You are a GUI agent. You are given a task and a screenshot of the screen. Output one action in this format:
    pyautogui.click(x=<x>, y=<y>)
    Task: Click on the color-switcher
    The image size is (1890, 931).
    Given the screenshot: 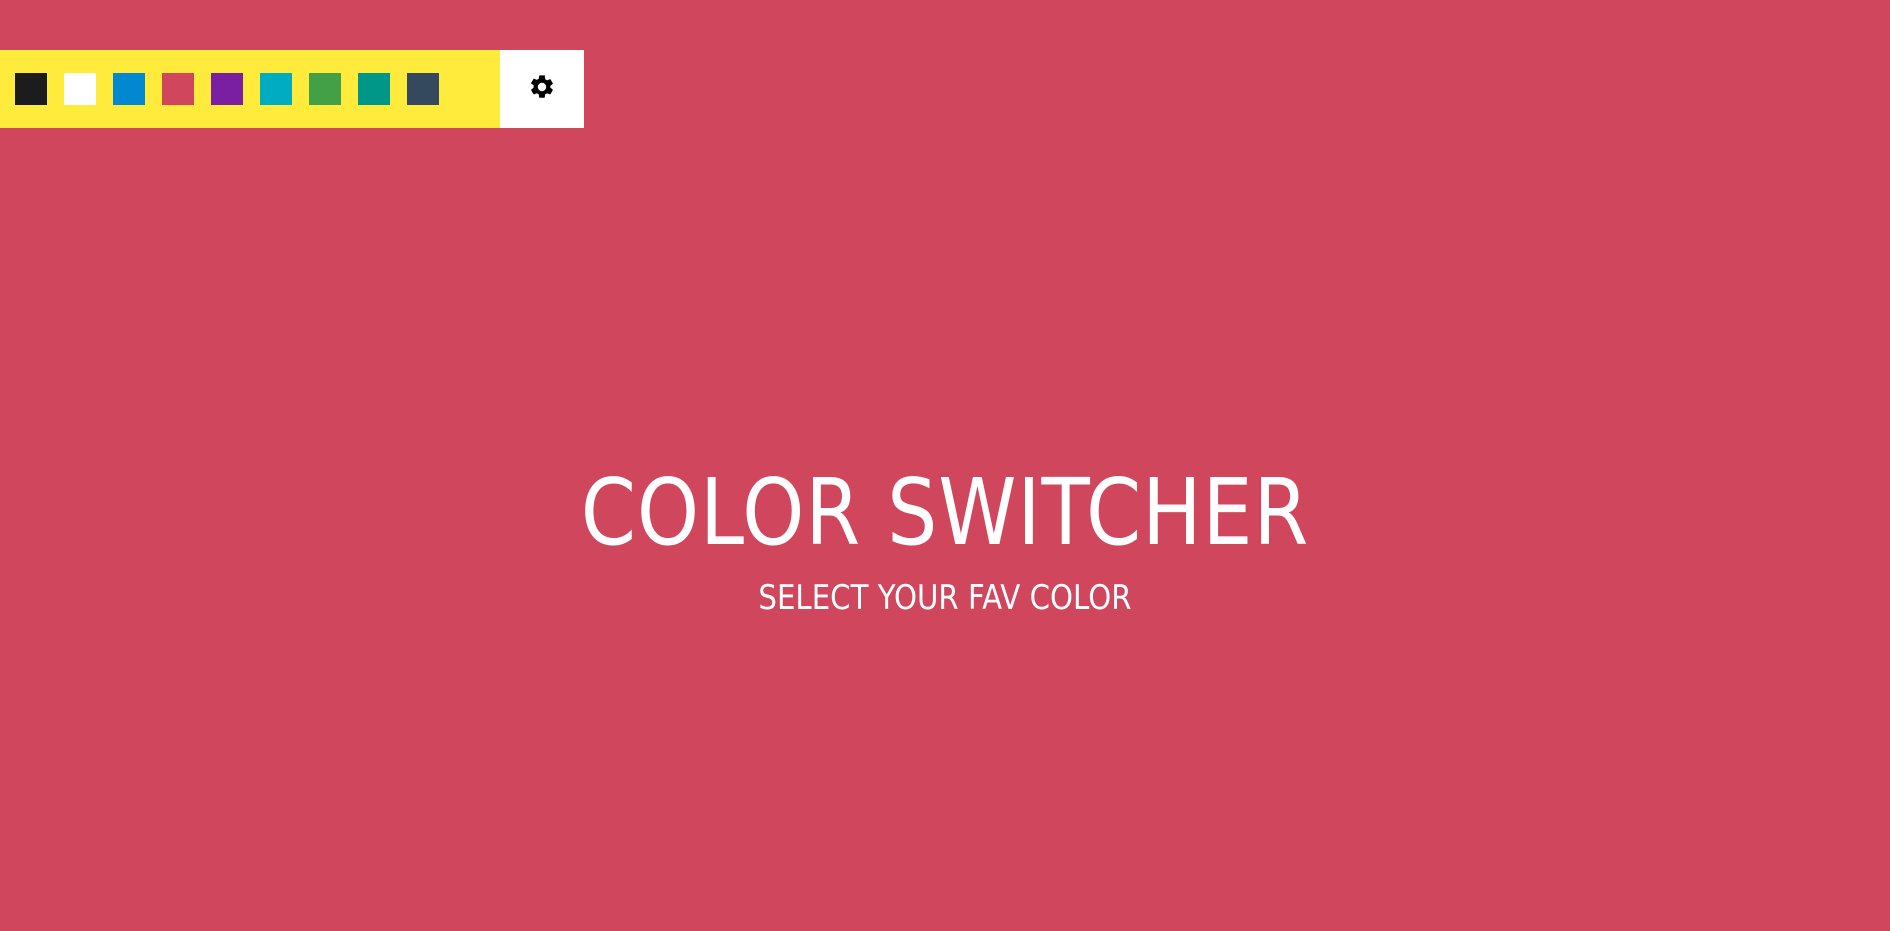 What is the action you would take?
    pyautogui.click(x=292, y=89)
    